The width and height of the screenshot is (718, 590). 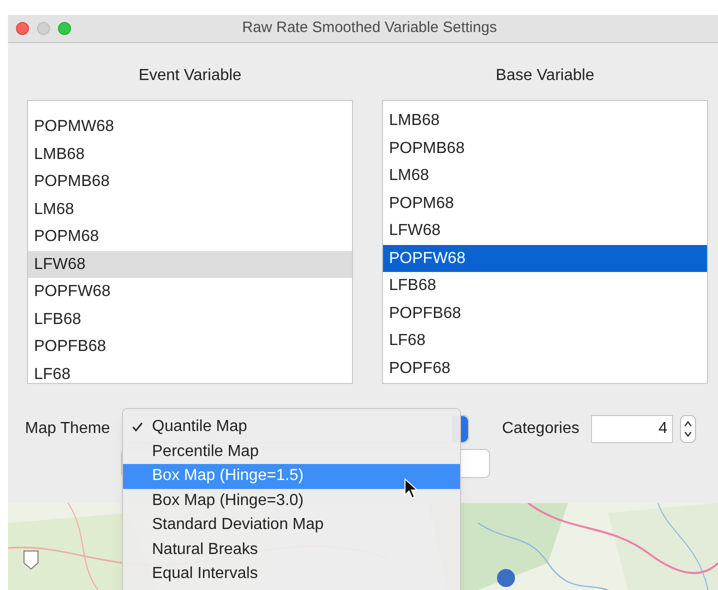 What do you see at coordinates (369, 28) in the screenshot?
I see `window-title: Raw Rate Smoothed Variable Settings` at bounding box center [369, 28].